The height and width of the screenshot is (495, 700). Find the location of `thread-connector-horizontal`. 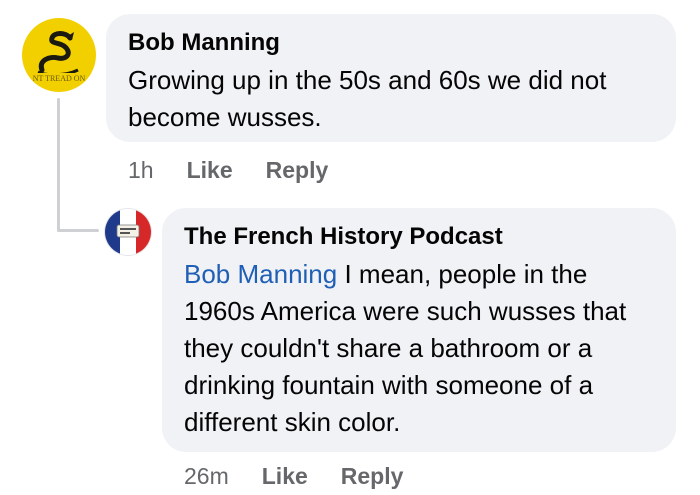

thread-connector-horizontal is located at coordinates (78, 230).